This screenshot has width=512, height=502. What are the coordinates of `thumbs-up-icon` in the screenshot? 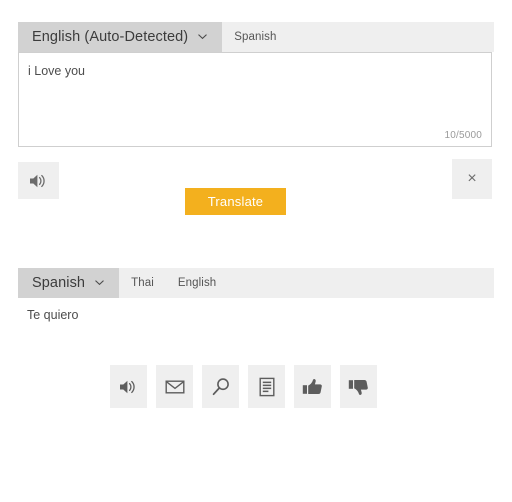 It's located at (312, 386).